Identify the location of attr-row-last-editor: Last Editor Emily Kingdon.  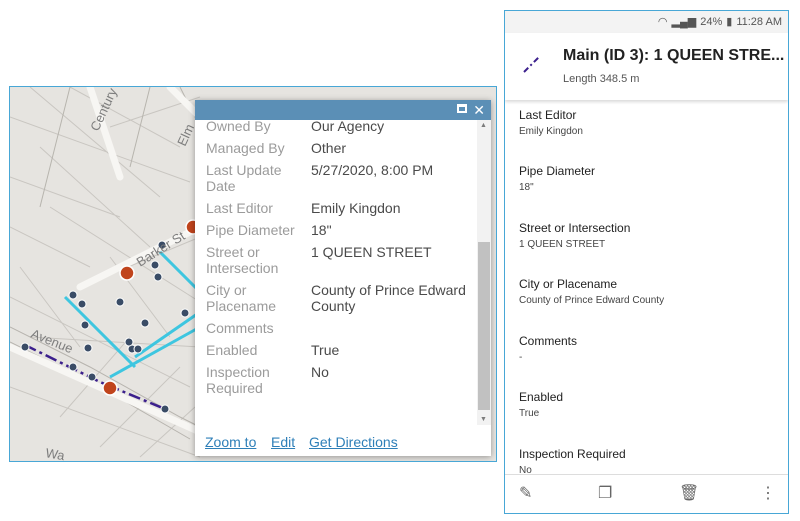
(340, 211).